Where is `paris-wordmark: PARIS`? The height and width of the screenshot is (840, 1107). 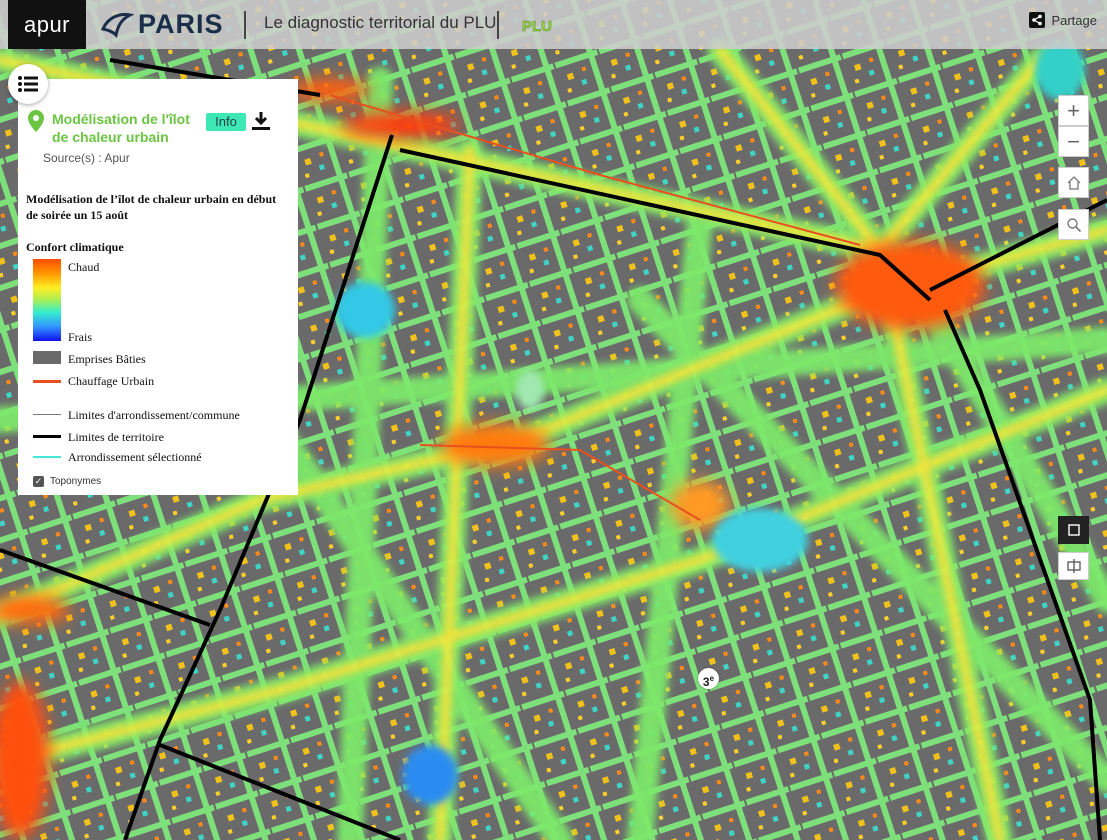
paris-wordmark: PARIS is located at coordinates (181, 23).